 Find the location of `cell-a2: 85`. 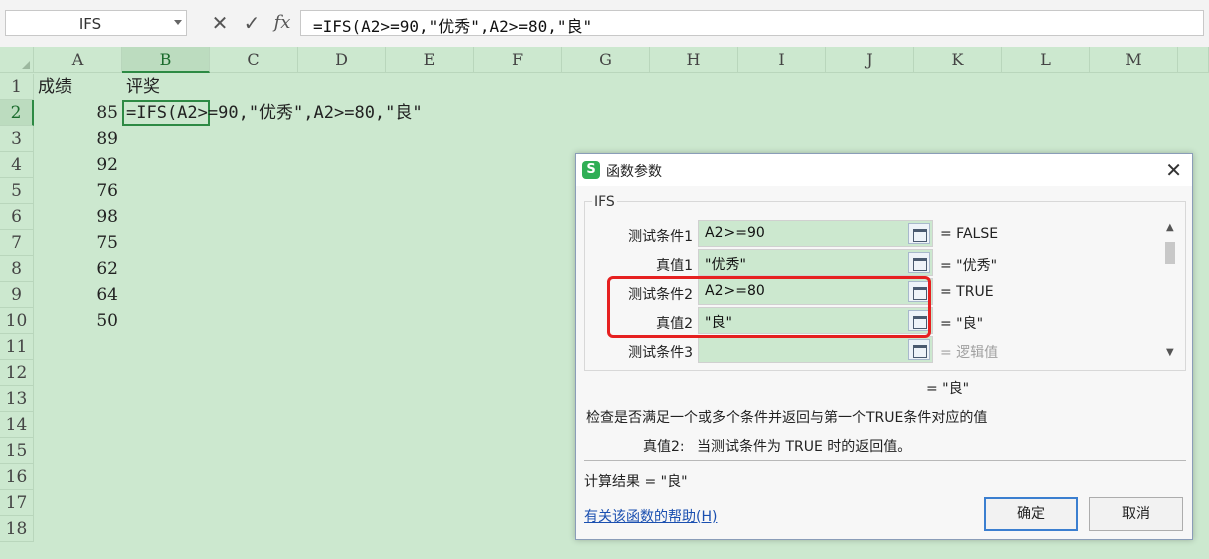

cell-a2: 85 is located at coordinates (76, 113).